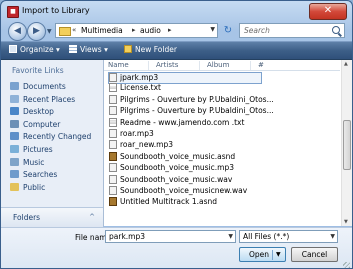 This screenshot has width=353, height=269. Describe the element at coordinates (176, 11) in the screenshot. I see `title-bar: ■ Import to Library ✕` at that location.